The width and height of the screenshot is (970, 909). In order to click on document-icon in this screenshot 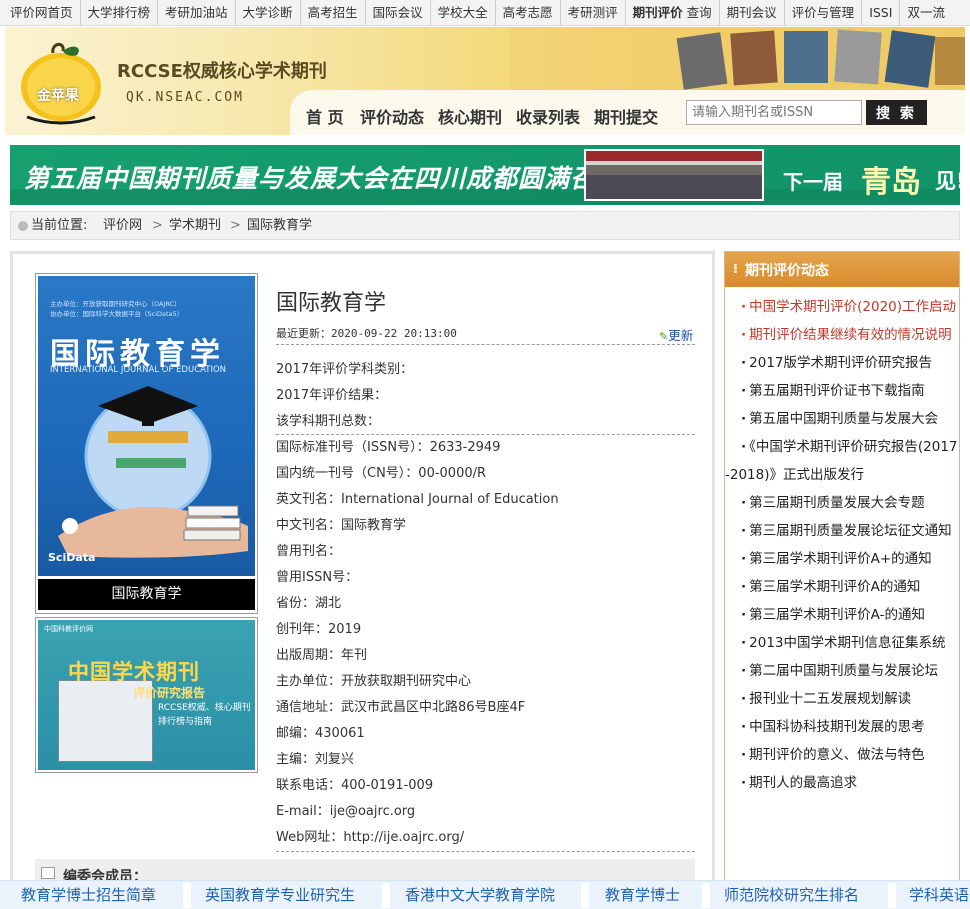, I will do `click(48, 873)`.